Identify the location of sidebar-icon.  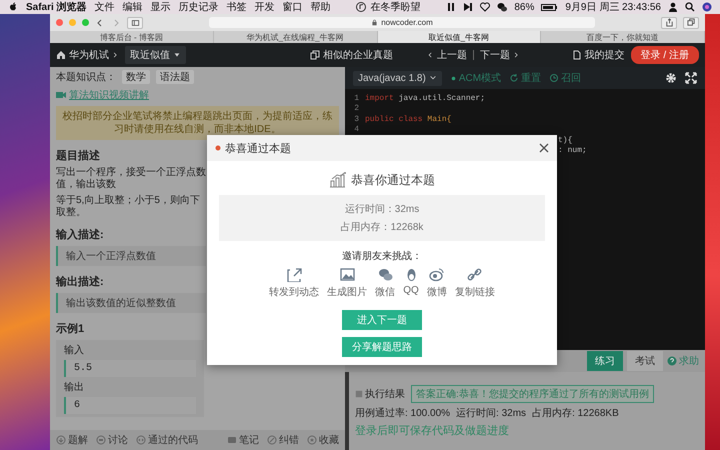
(135, 22).